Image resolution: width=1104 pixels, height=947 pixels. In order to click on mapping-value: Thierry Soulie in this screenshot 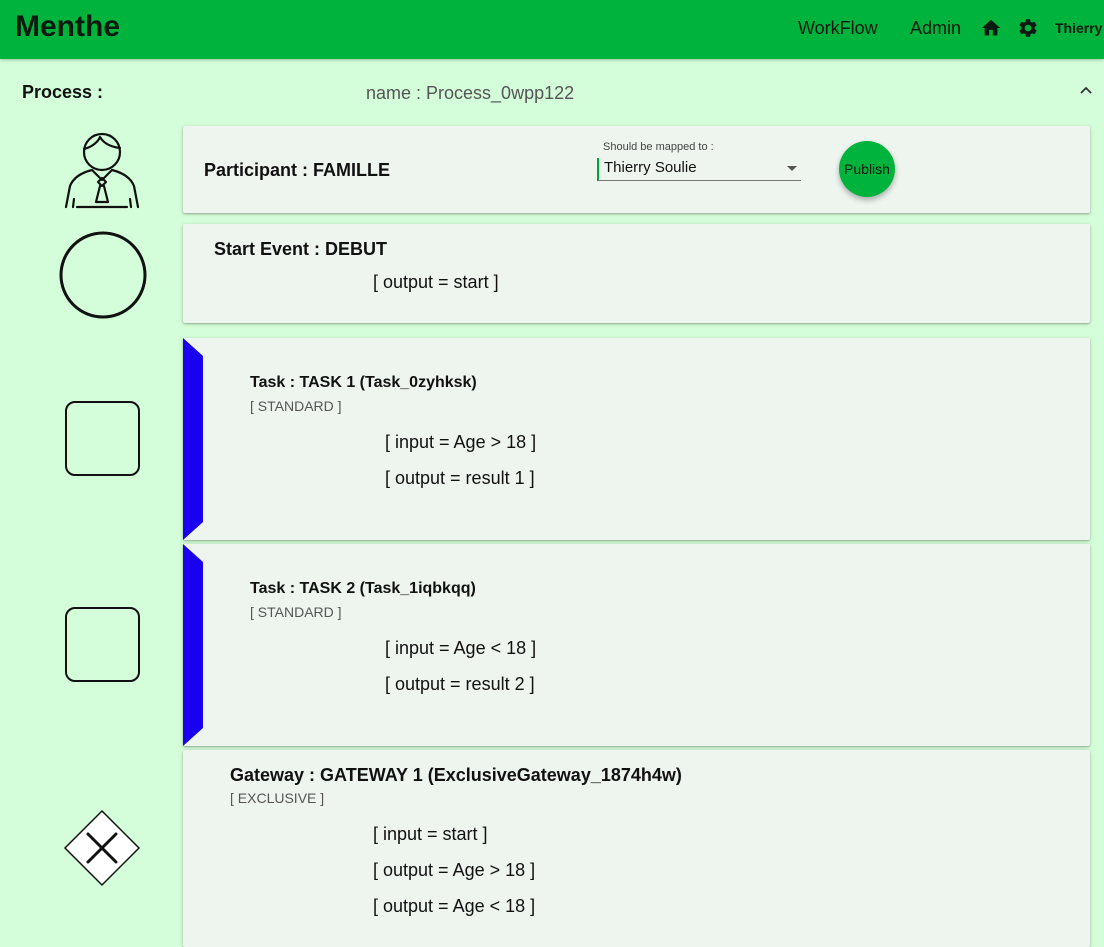, I will do `click(650, 167)`.